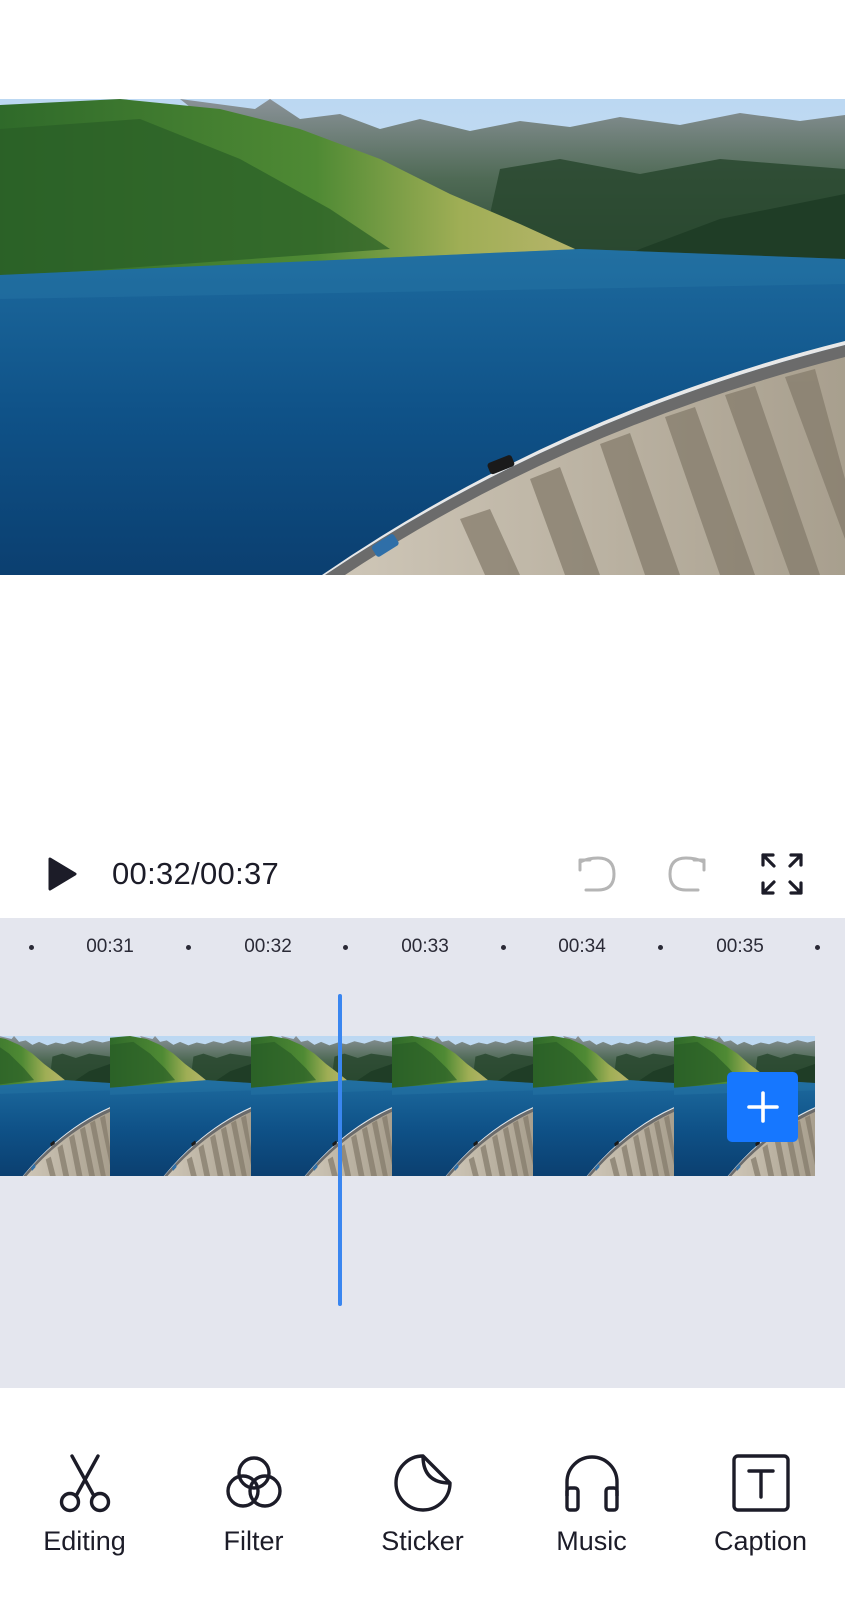 This screenshot has width=845, height=1600. What do you see at coordinates (425, 946) in the screenshot?
I see `ruler-label: 00:33` at bounding box center [425, 946].